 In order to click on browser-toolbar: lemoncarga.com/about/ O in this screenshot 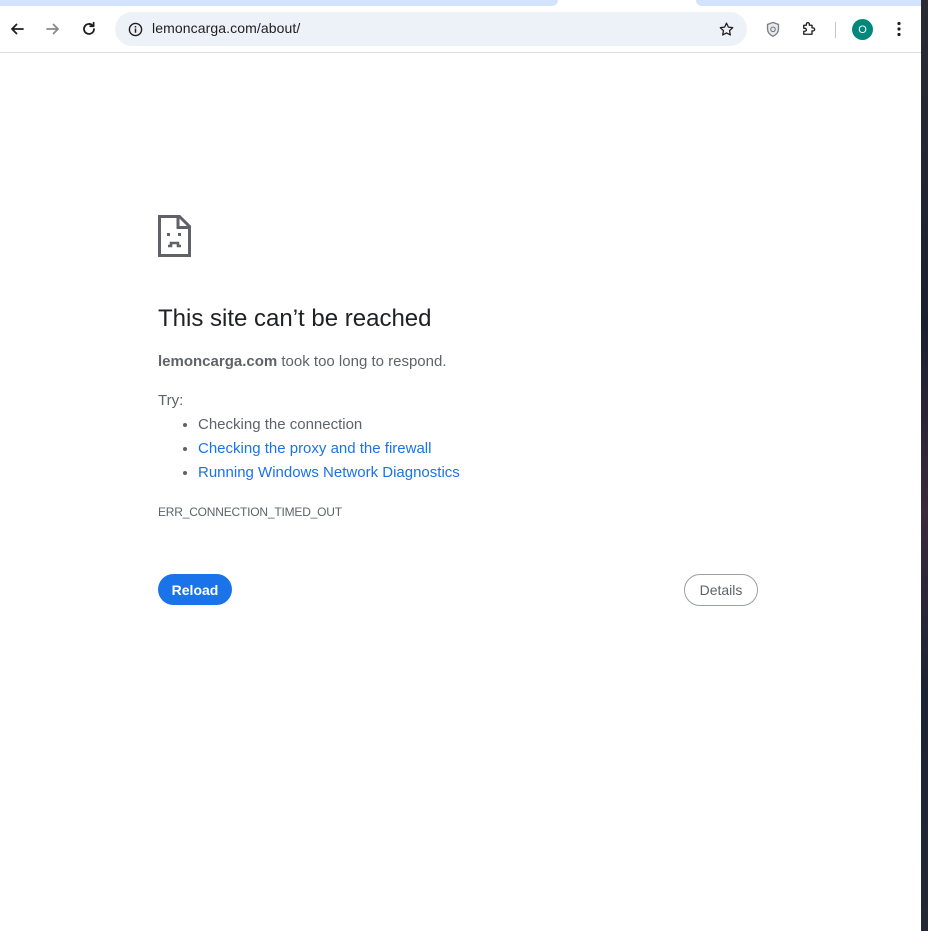, I will do `click(460, 29)`.